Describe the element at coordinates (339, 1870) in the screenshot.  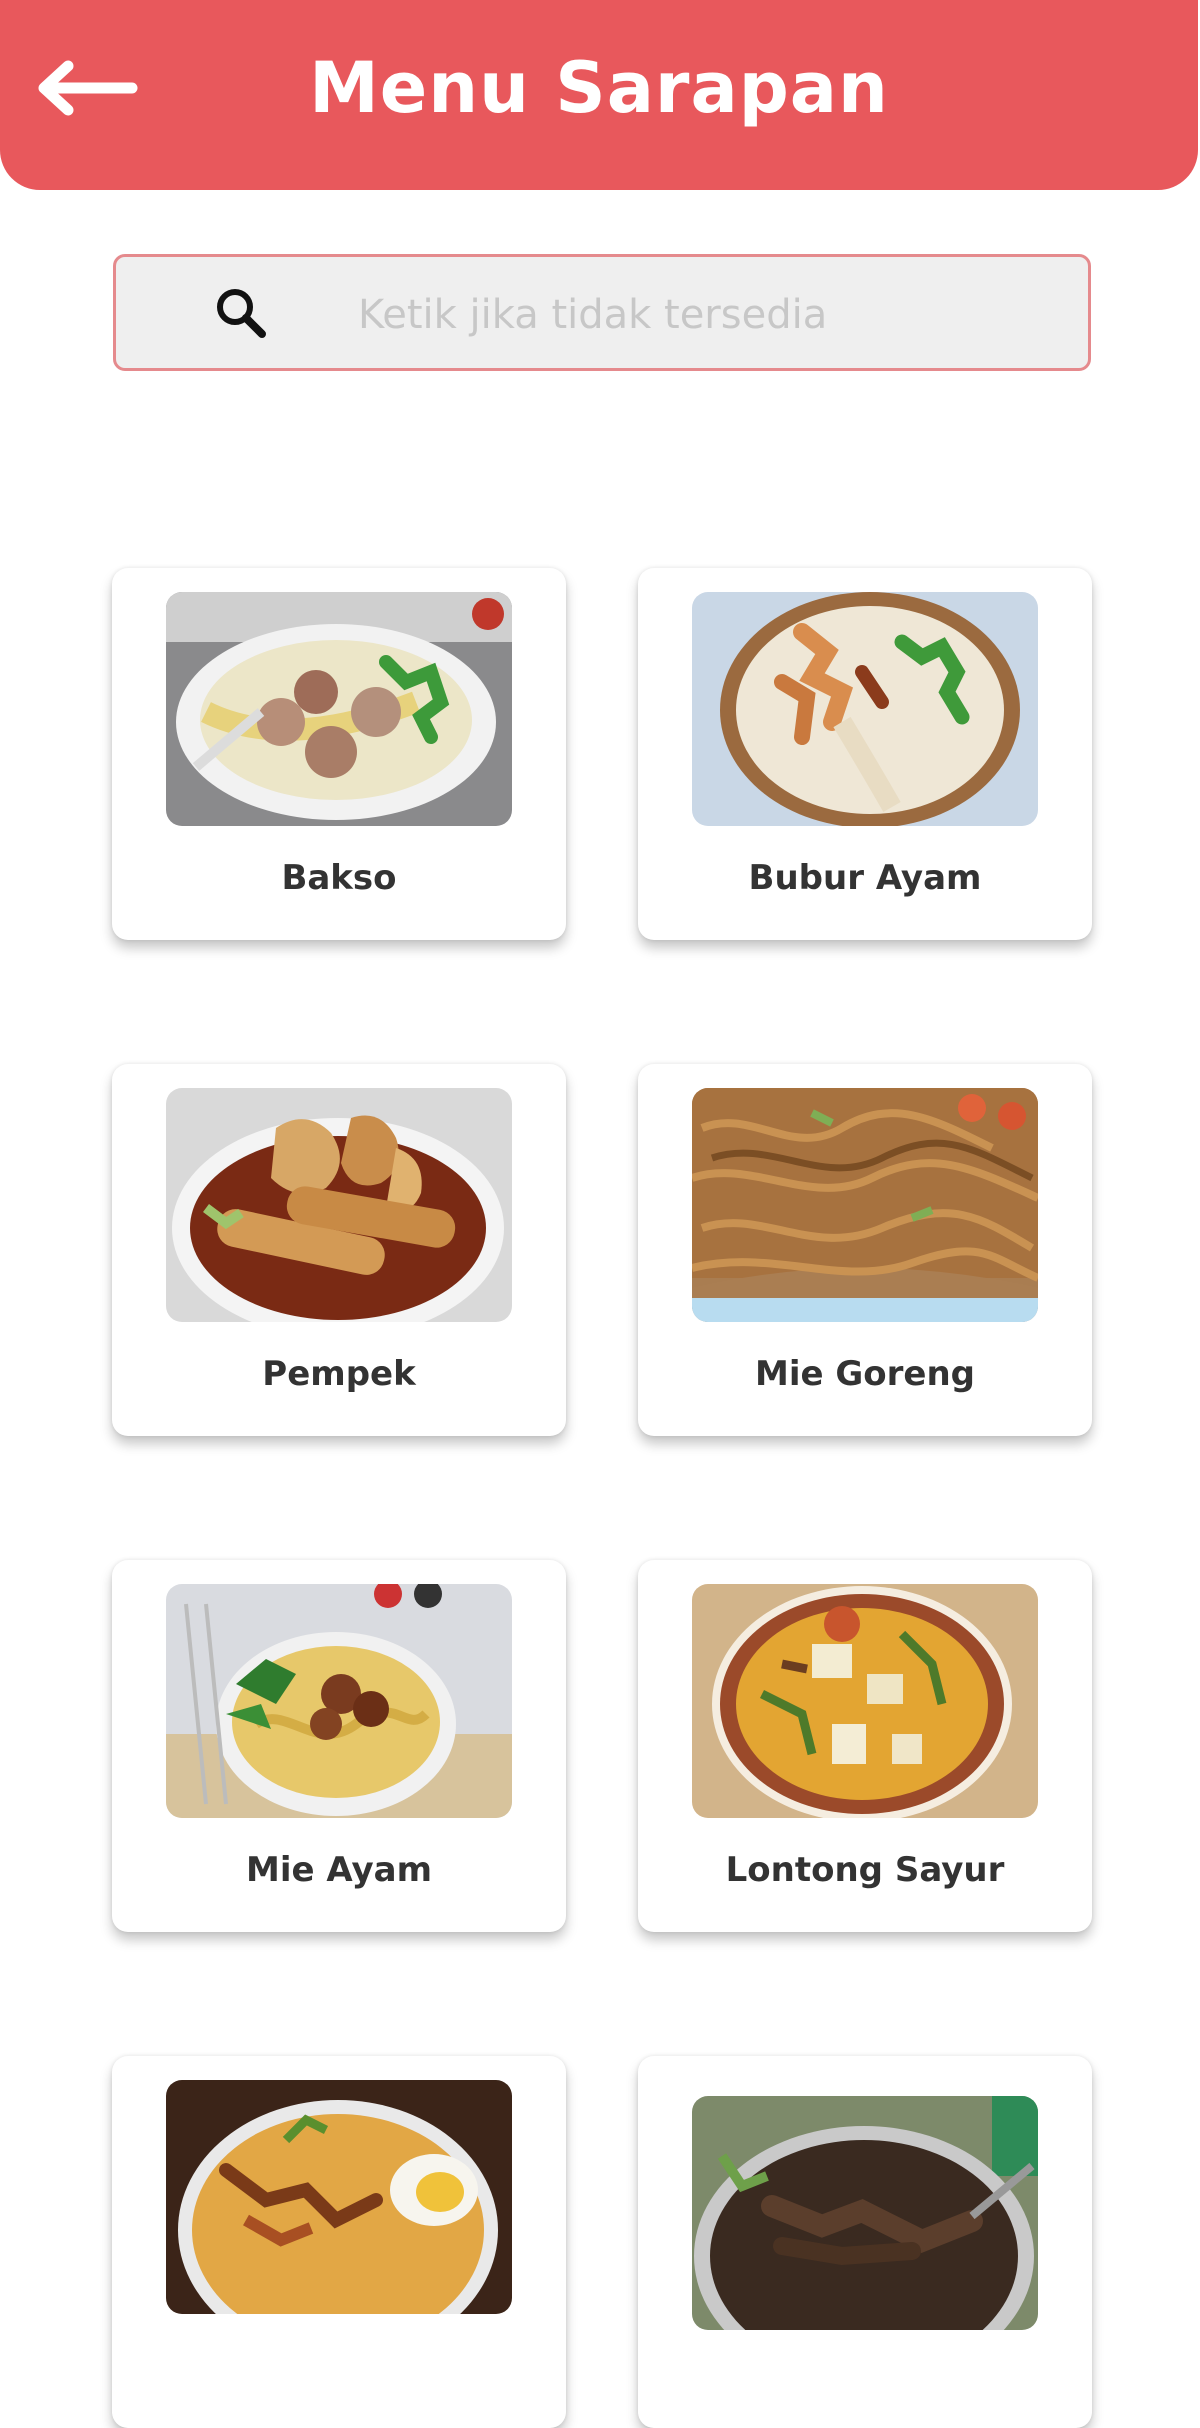
I see `menu-card-label: Mie Ayam` at that location.